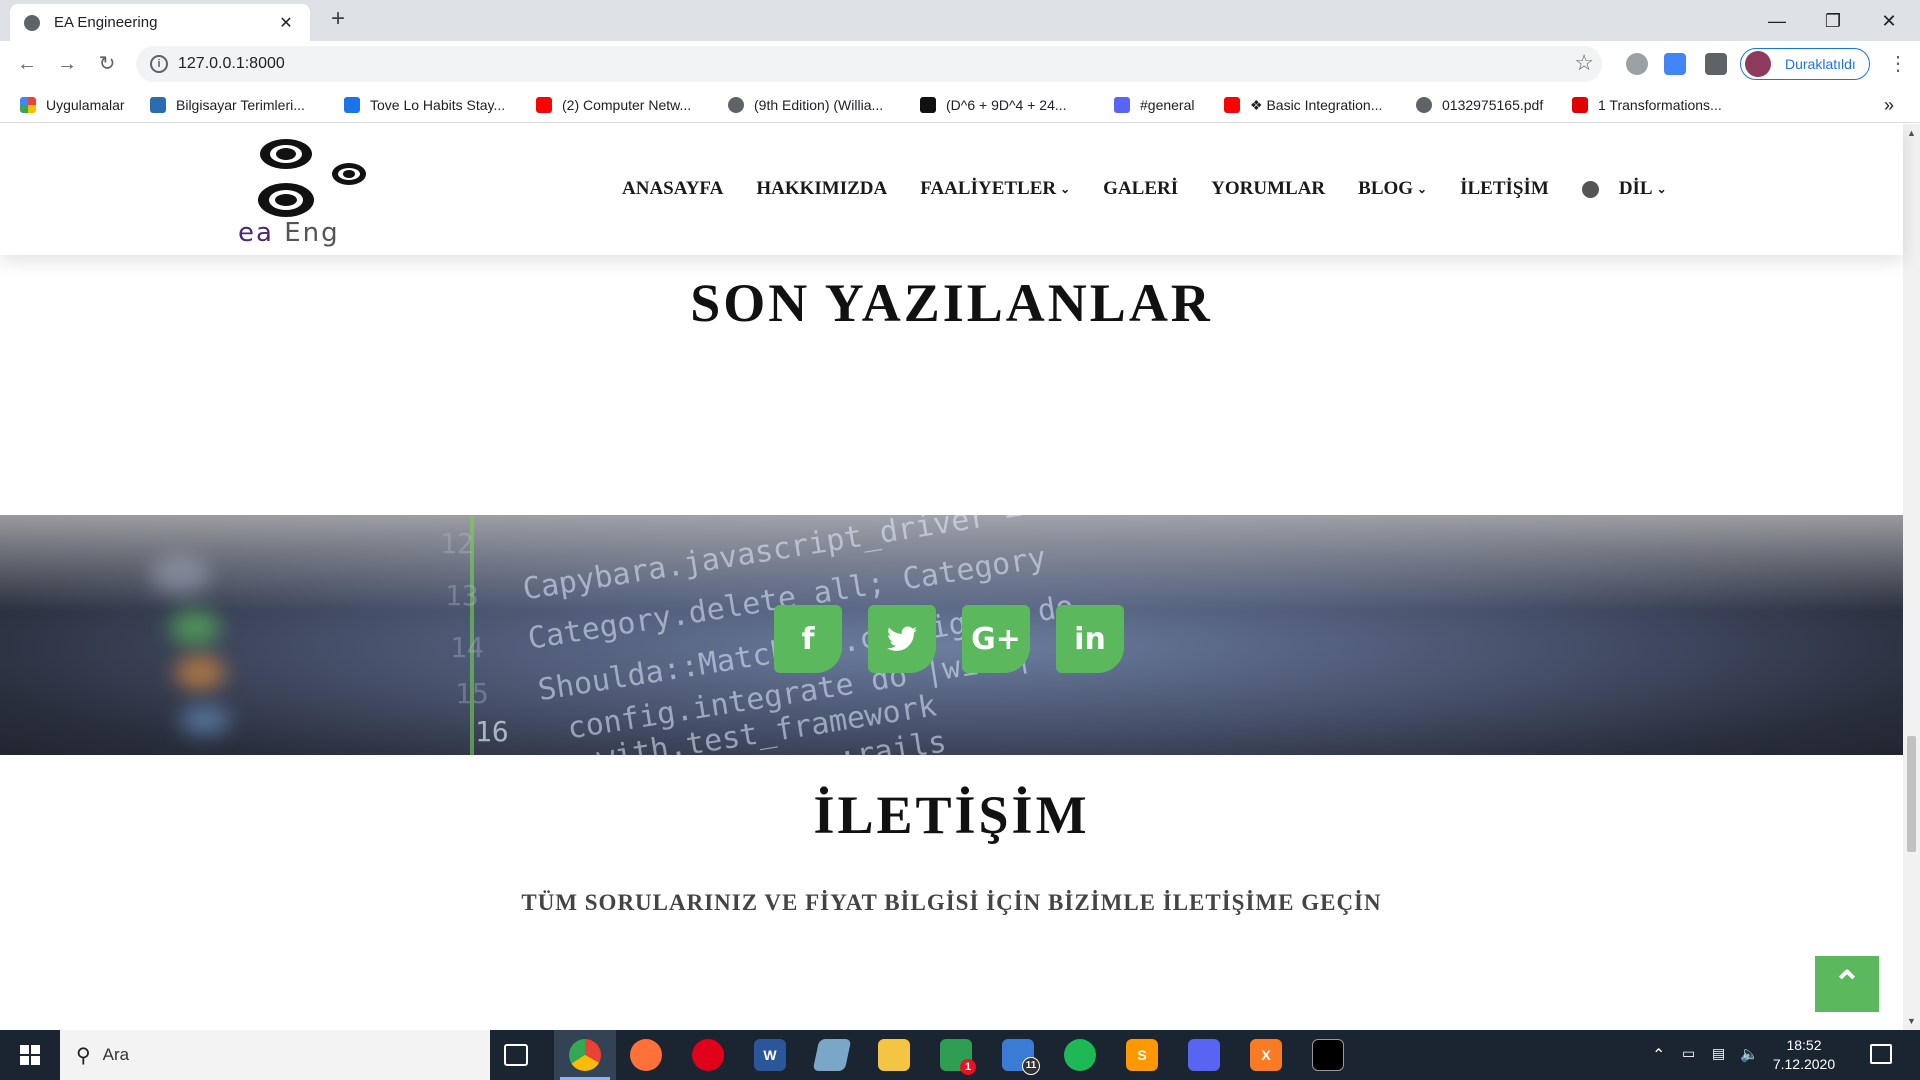 The height and width of the screenshot is (1080, 1920). I want to click on google-plus-button: G+, so click(996, 639).